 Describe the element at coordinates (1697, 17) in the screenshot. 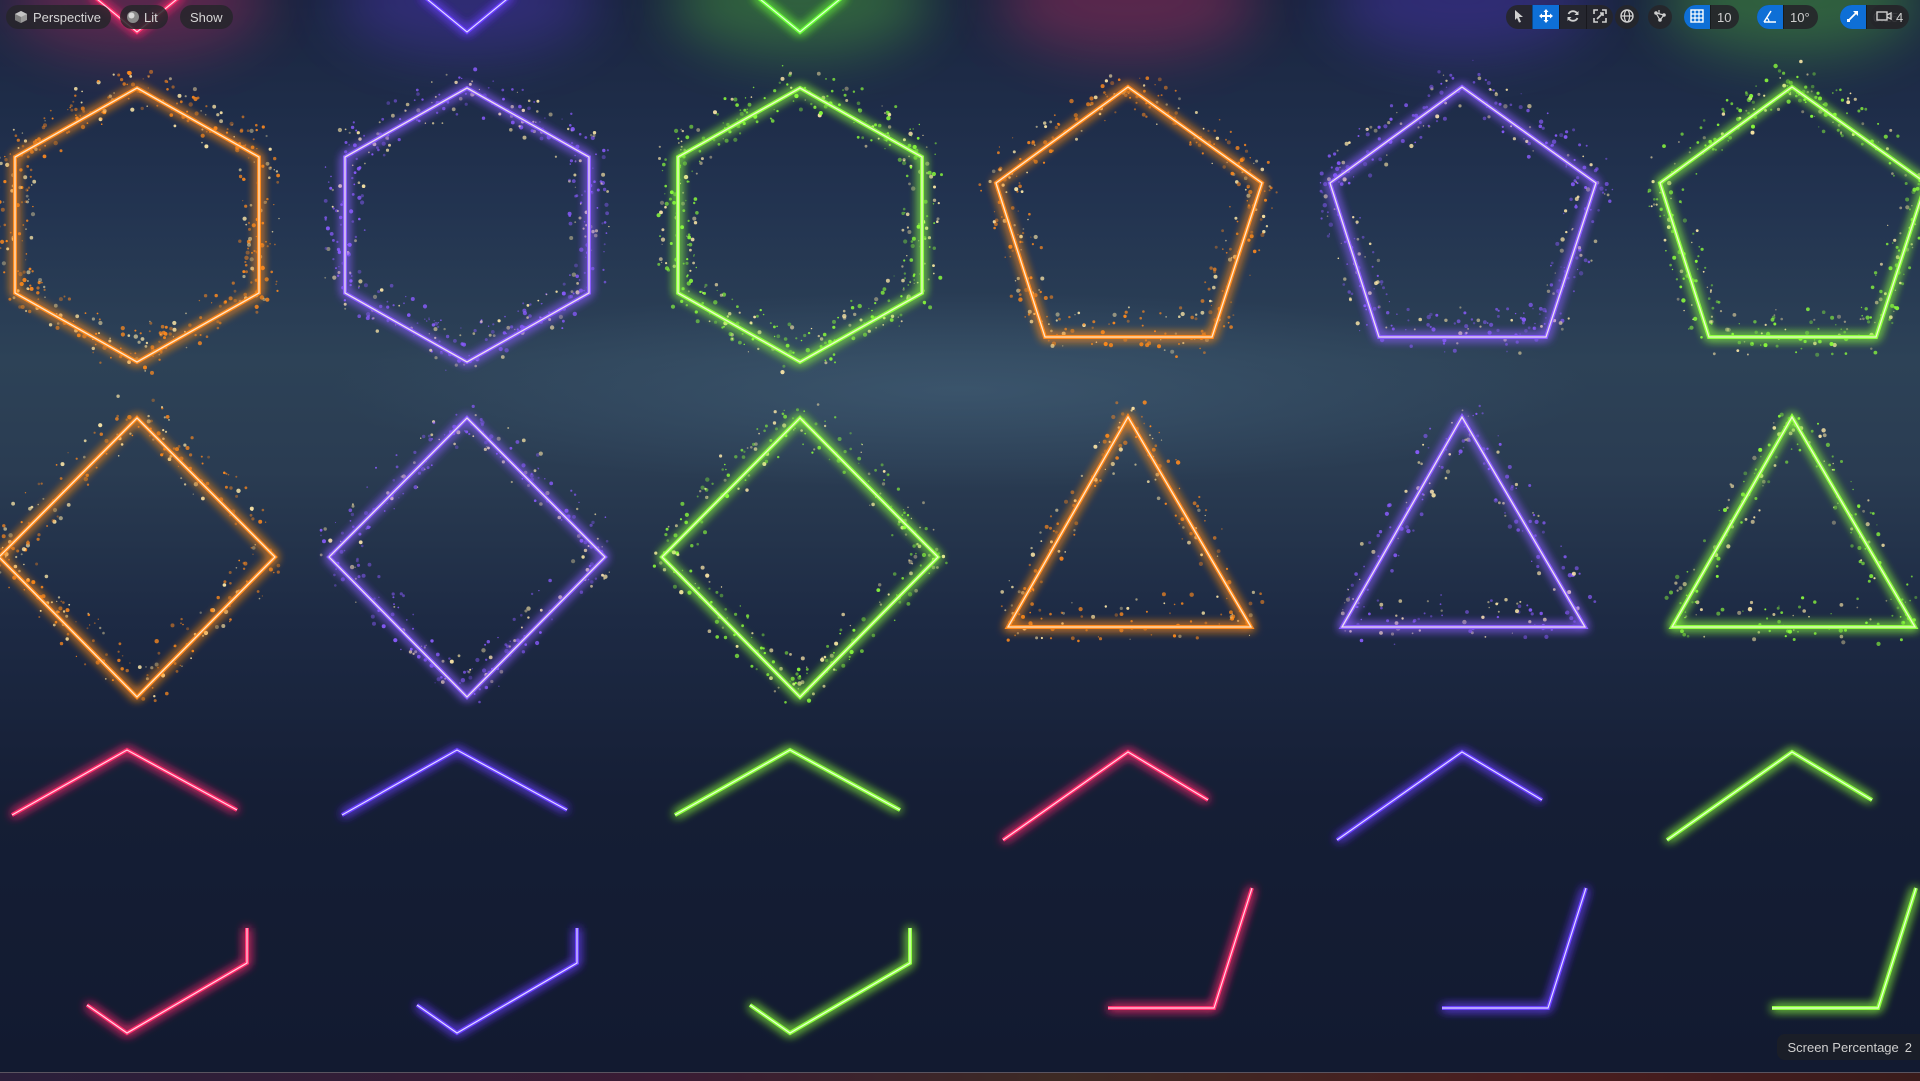

I see `grid-snap-toggle` at that location.